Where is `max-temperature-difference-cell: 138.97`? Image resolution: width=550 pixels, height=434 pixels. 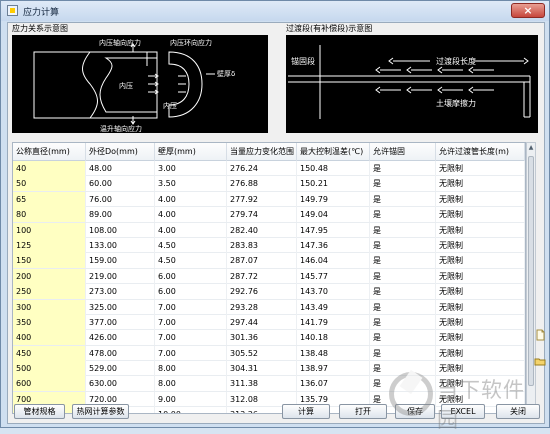 max-temperature-difference-cell: 138.97 is located at coordinates (333, 369).